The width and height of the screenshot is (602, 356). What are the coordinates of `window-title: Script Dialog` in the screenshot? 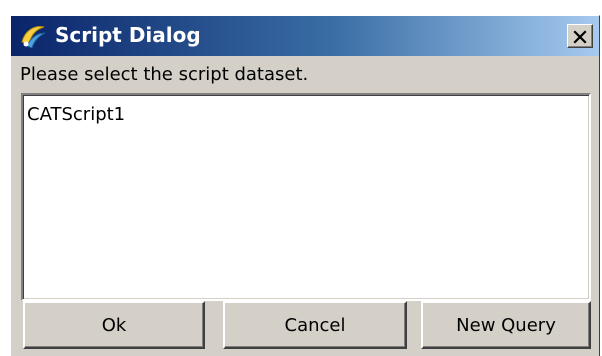 It's located at (128, 35).